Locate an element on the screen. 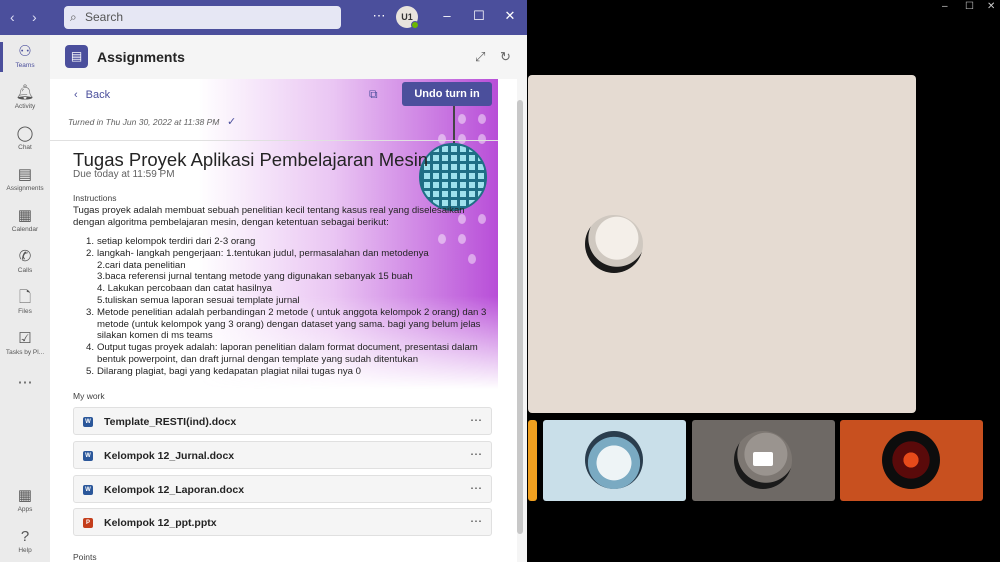 The width and height of the screenshot is (1000, 562). calendar-icon: ▦ is located at coordinates (25, 215).